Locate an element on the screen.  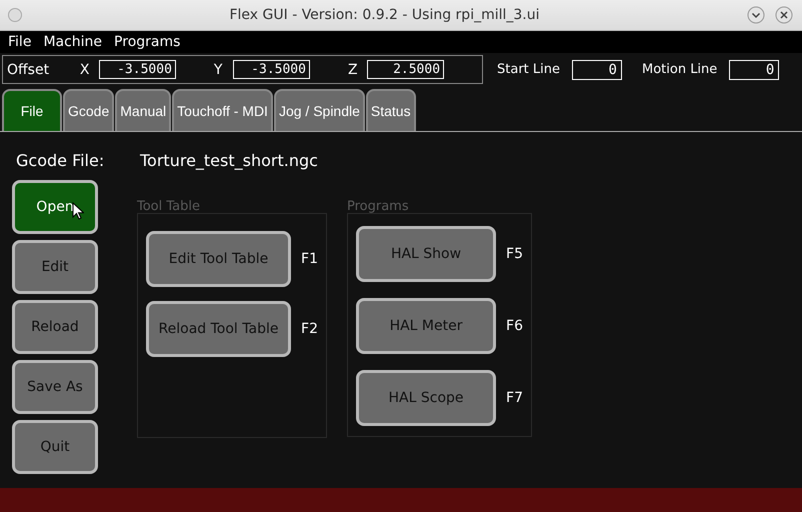
file-button: Quit is located at coordinates (55, 447).